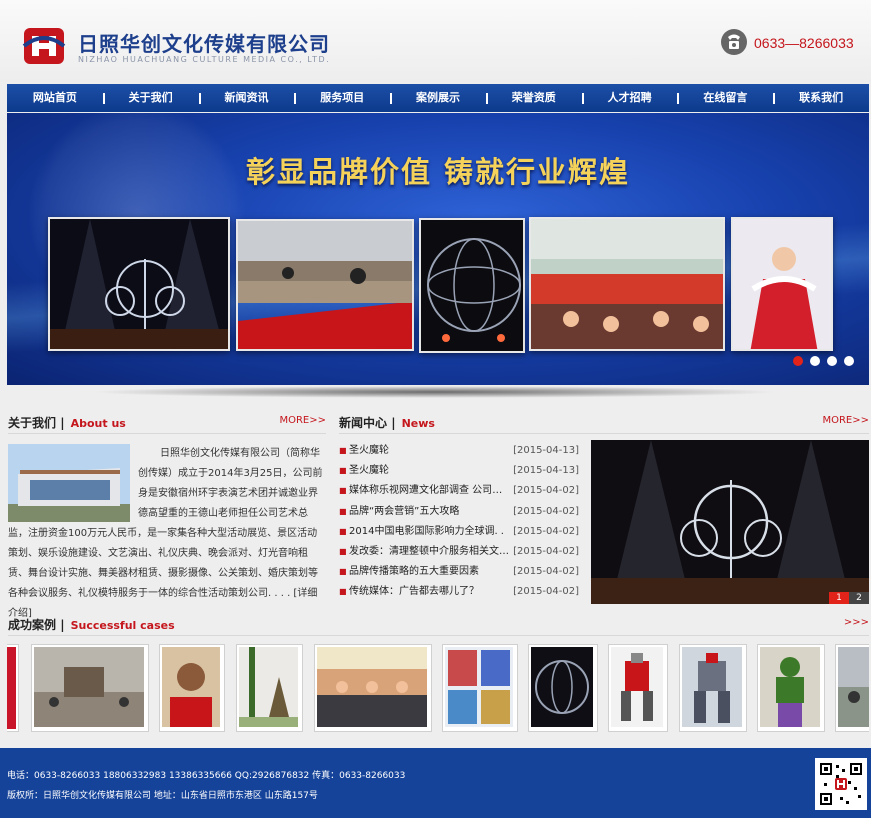 The height and width of the screenshot is (818, 871). I want to click on banner-pagination, so click(823, 361).